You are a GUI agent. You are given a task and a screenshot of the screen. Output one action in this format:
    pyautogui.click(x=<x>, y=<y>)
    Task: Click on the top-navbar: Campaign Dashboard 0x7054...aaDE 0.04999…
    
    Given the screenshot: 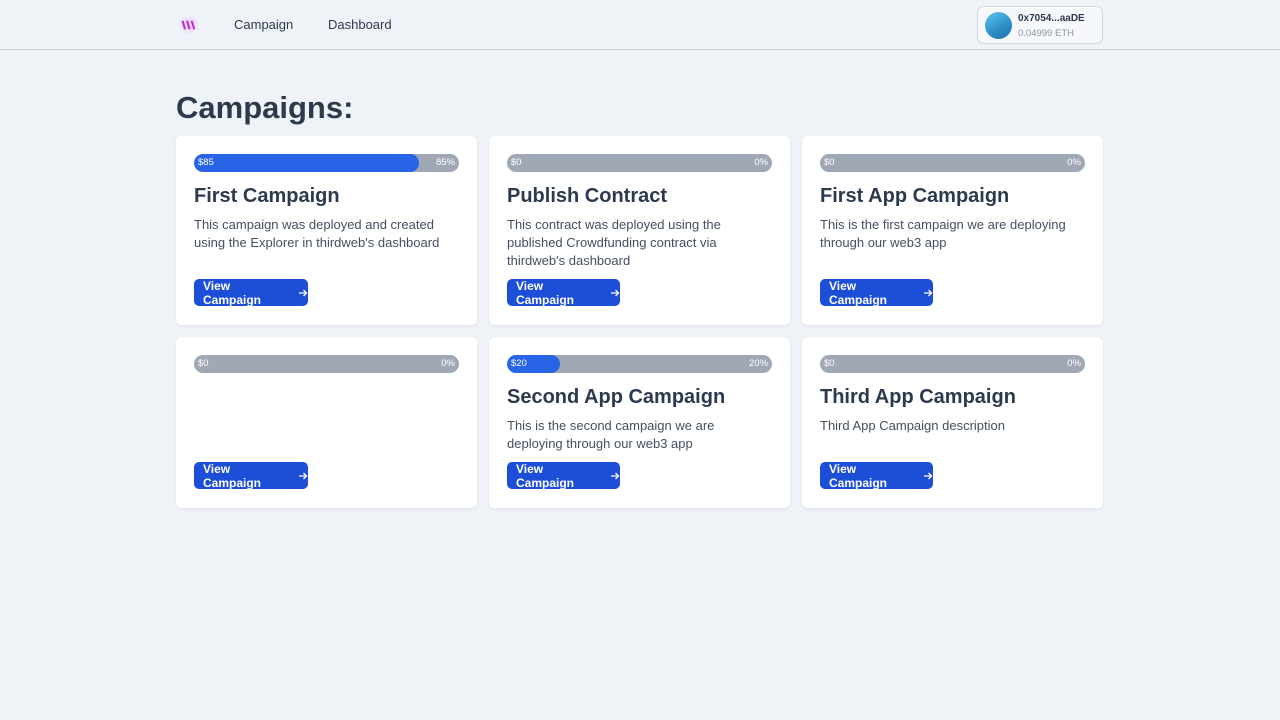 What is the action you would take?
    pyautogui.click(x=640, y=25)
    